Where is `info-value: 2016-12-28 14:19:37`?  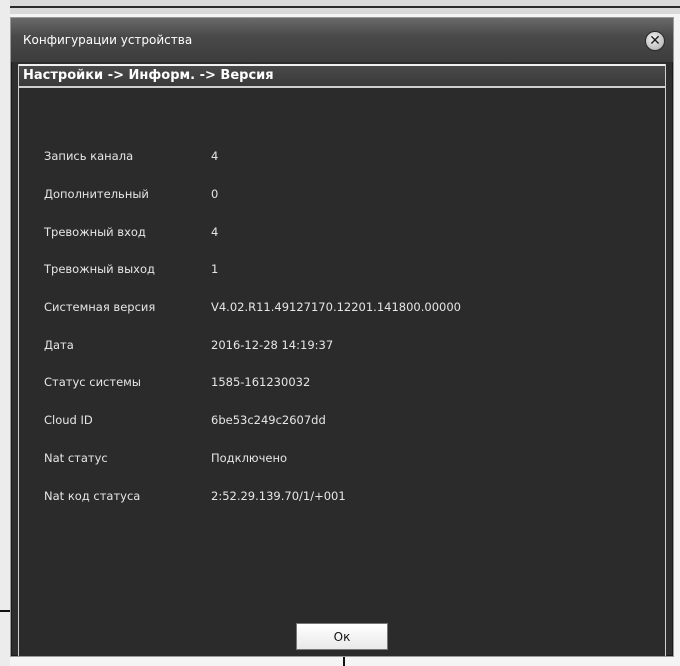 info-value: 2016-12-28 14:19:37 is located at coordinates (272, 345).